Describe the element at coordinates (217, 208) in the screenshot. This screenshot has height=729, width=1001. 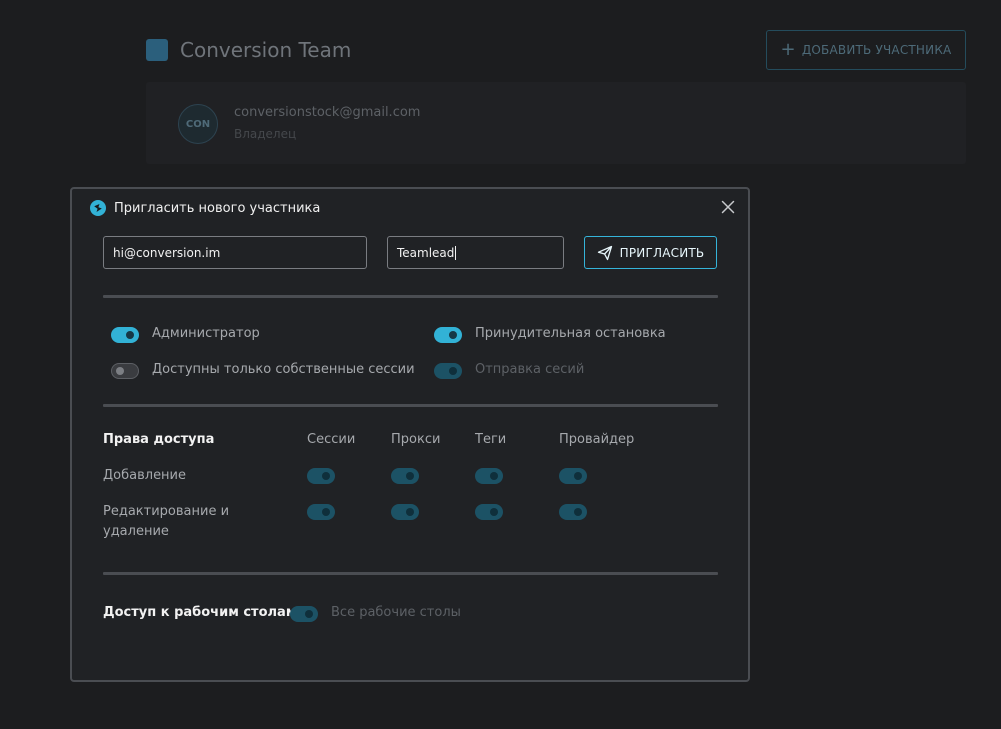
I see `modal-title: Пригласить нового участника` at that location.